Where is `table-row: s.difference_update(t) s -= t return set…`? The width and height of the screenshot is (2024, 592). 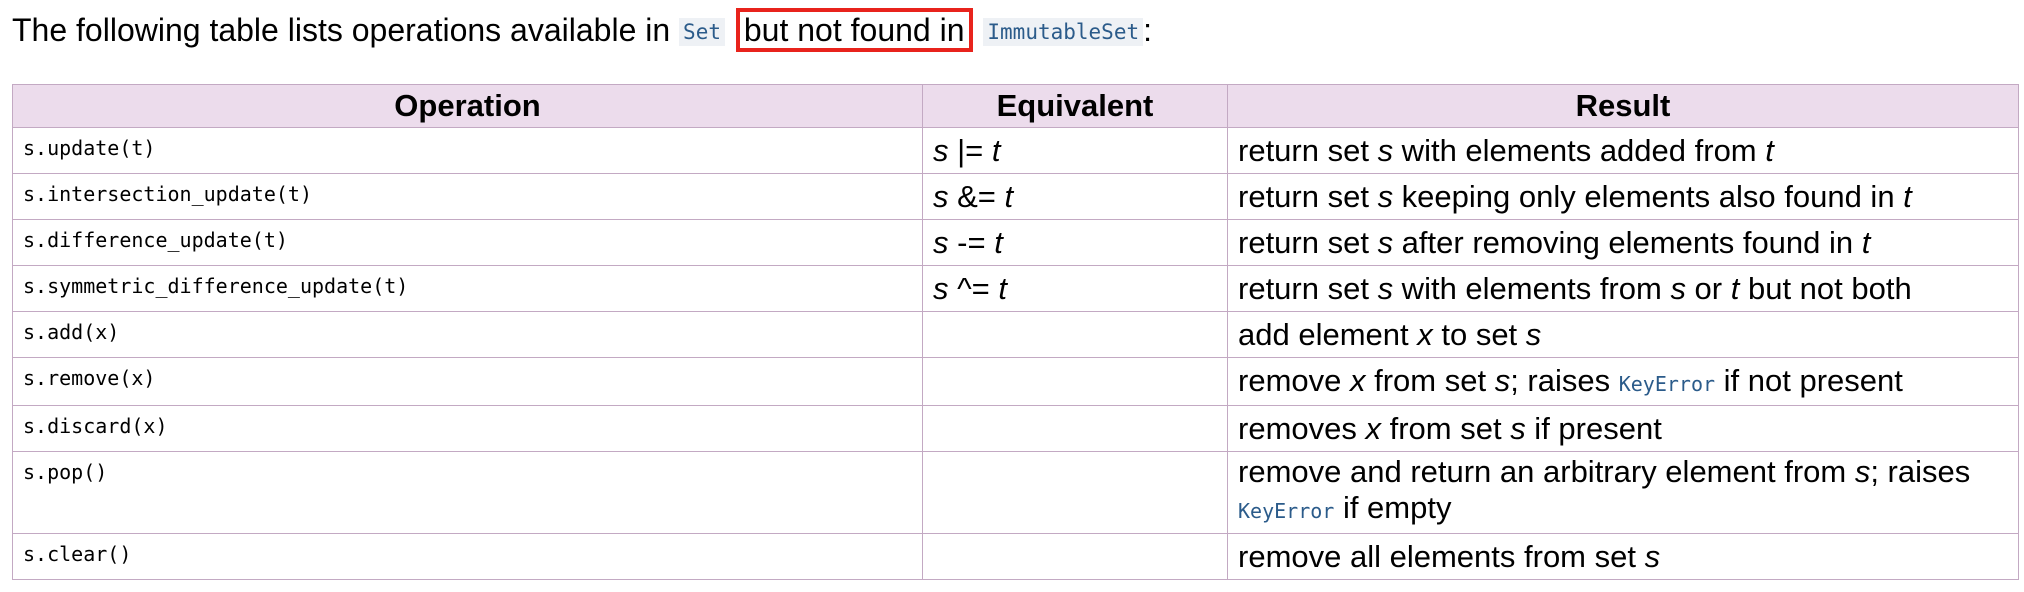
table-row: s.difference_update(t) s -= t return set… is located at coordinates (1015, 242).